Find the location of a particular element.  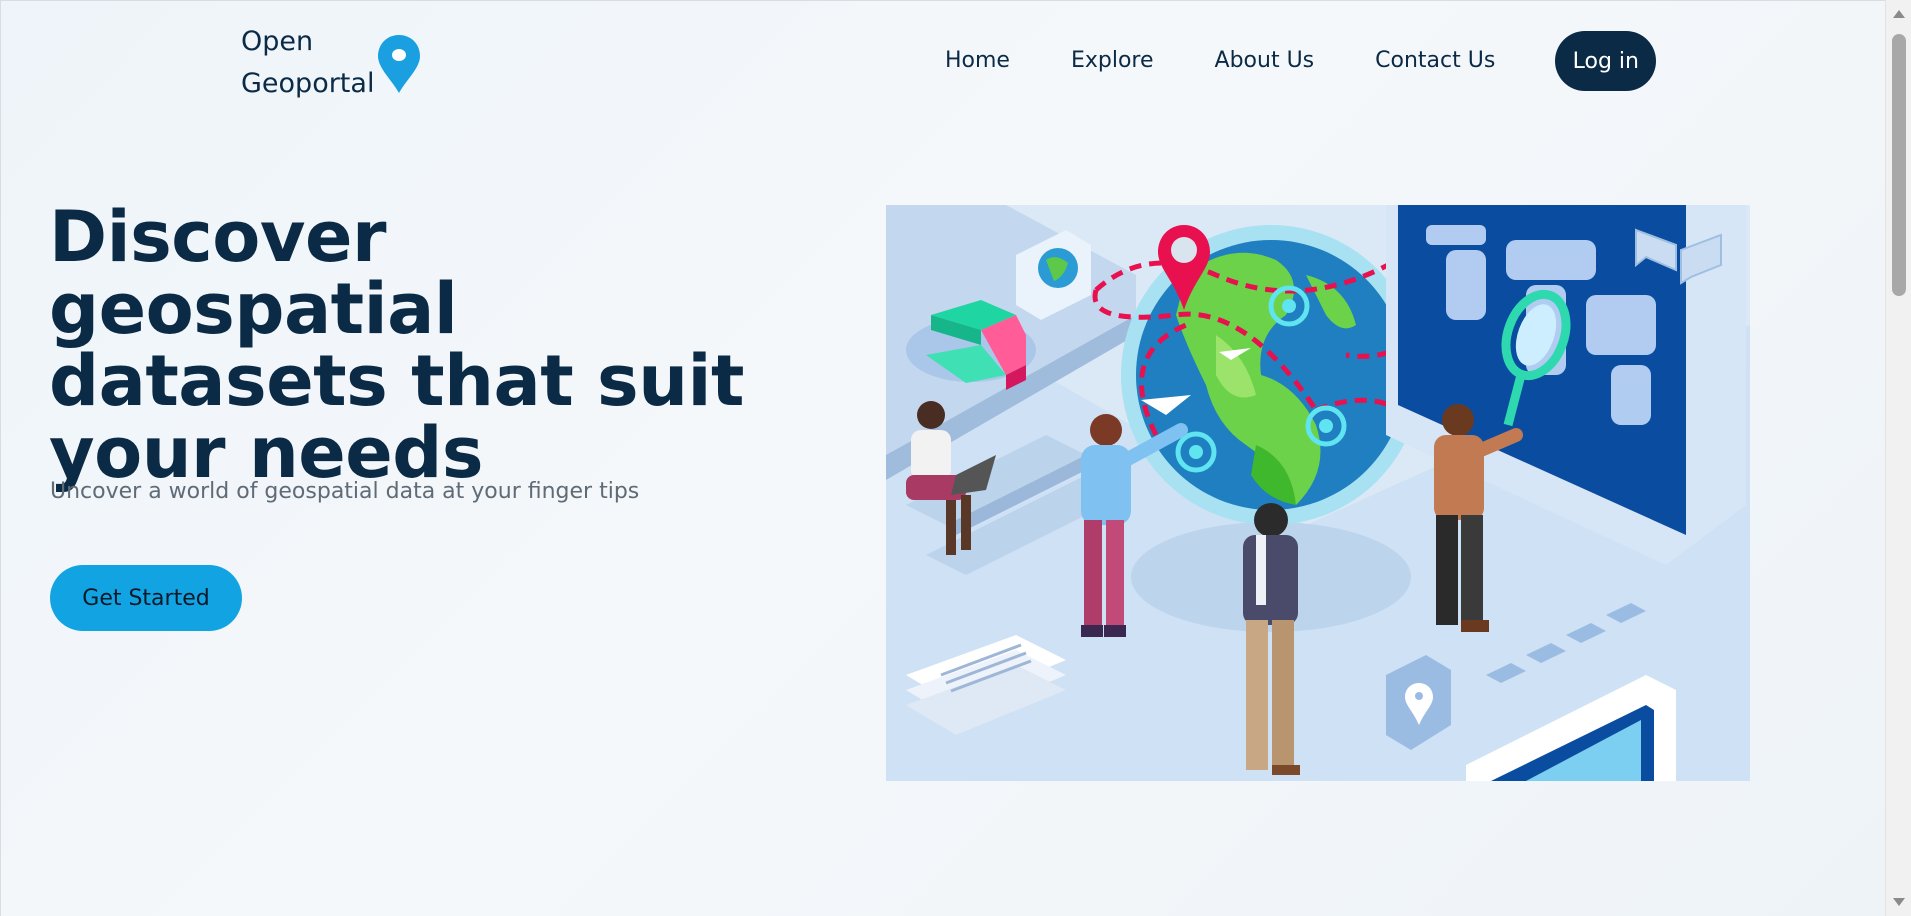

scrollbar-thumb is located at coordinates (1899, 165).